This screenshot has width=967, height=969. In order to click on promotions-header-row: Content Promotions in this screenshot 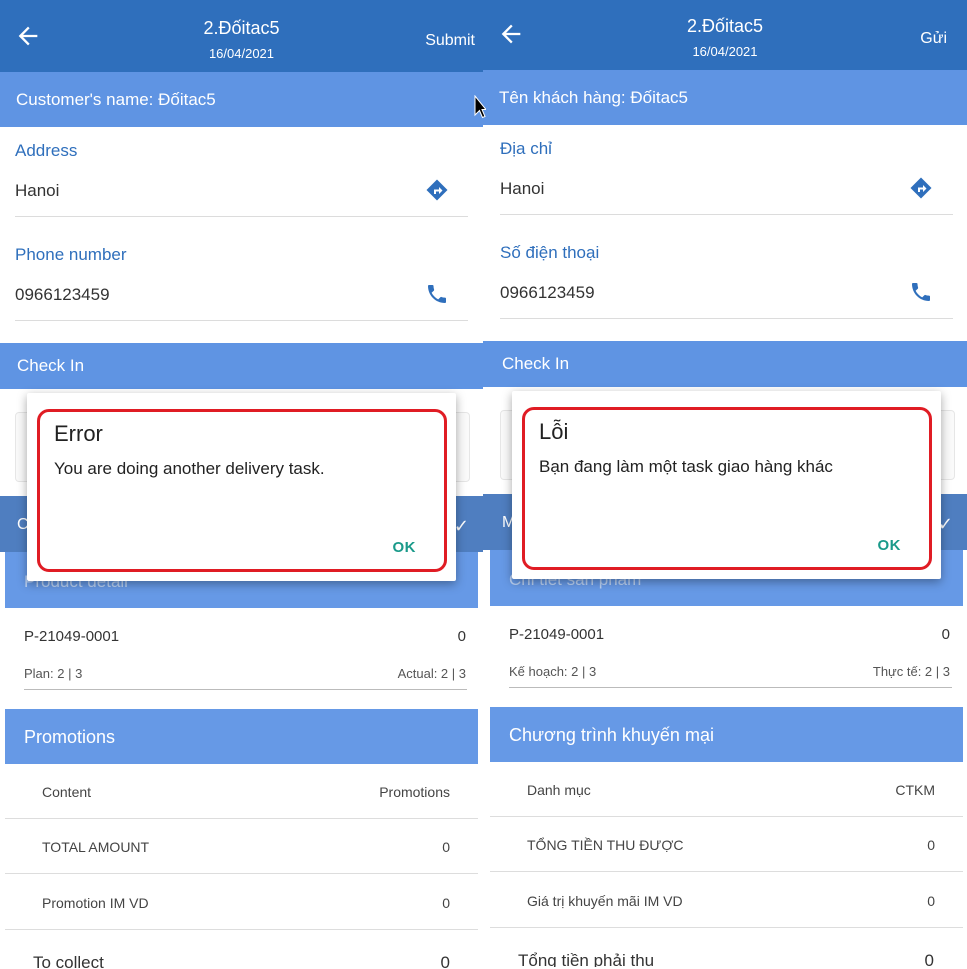, I will do `click(241, 791)`.